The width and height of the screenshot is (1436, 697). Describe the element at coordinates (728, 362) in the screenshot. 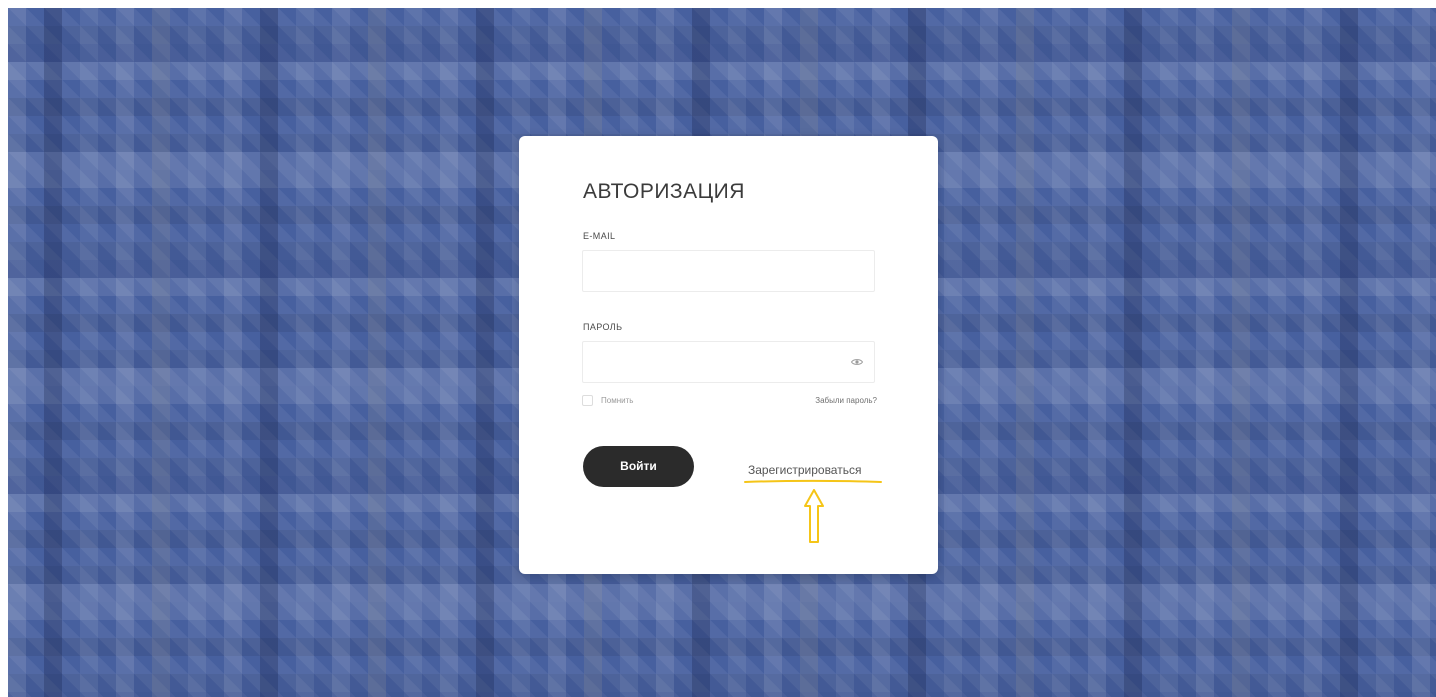

I see `password-field` at that location.